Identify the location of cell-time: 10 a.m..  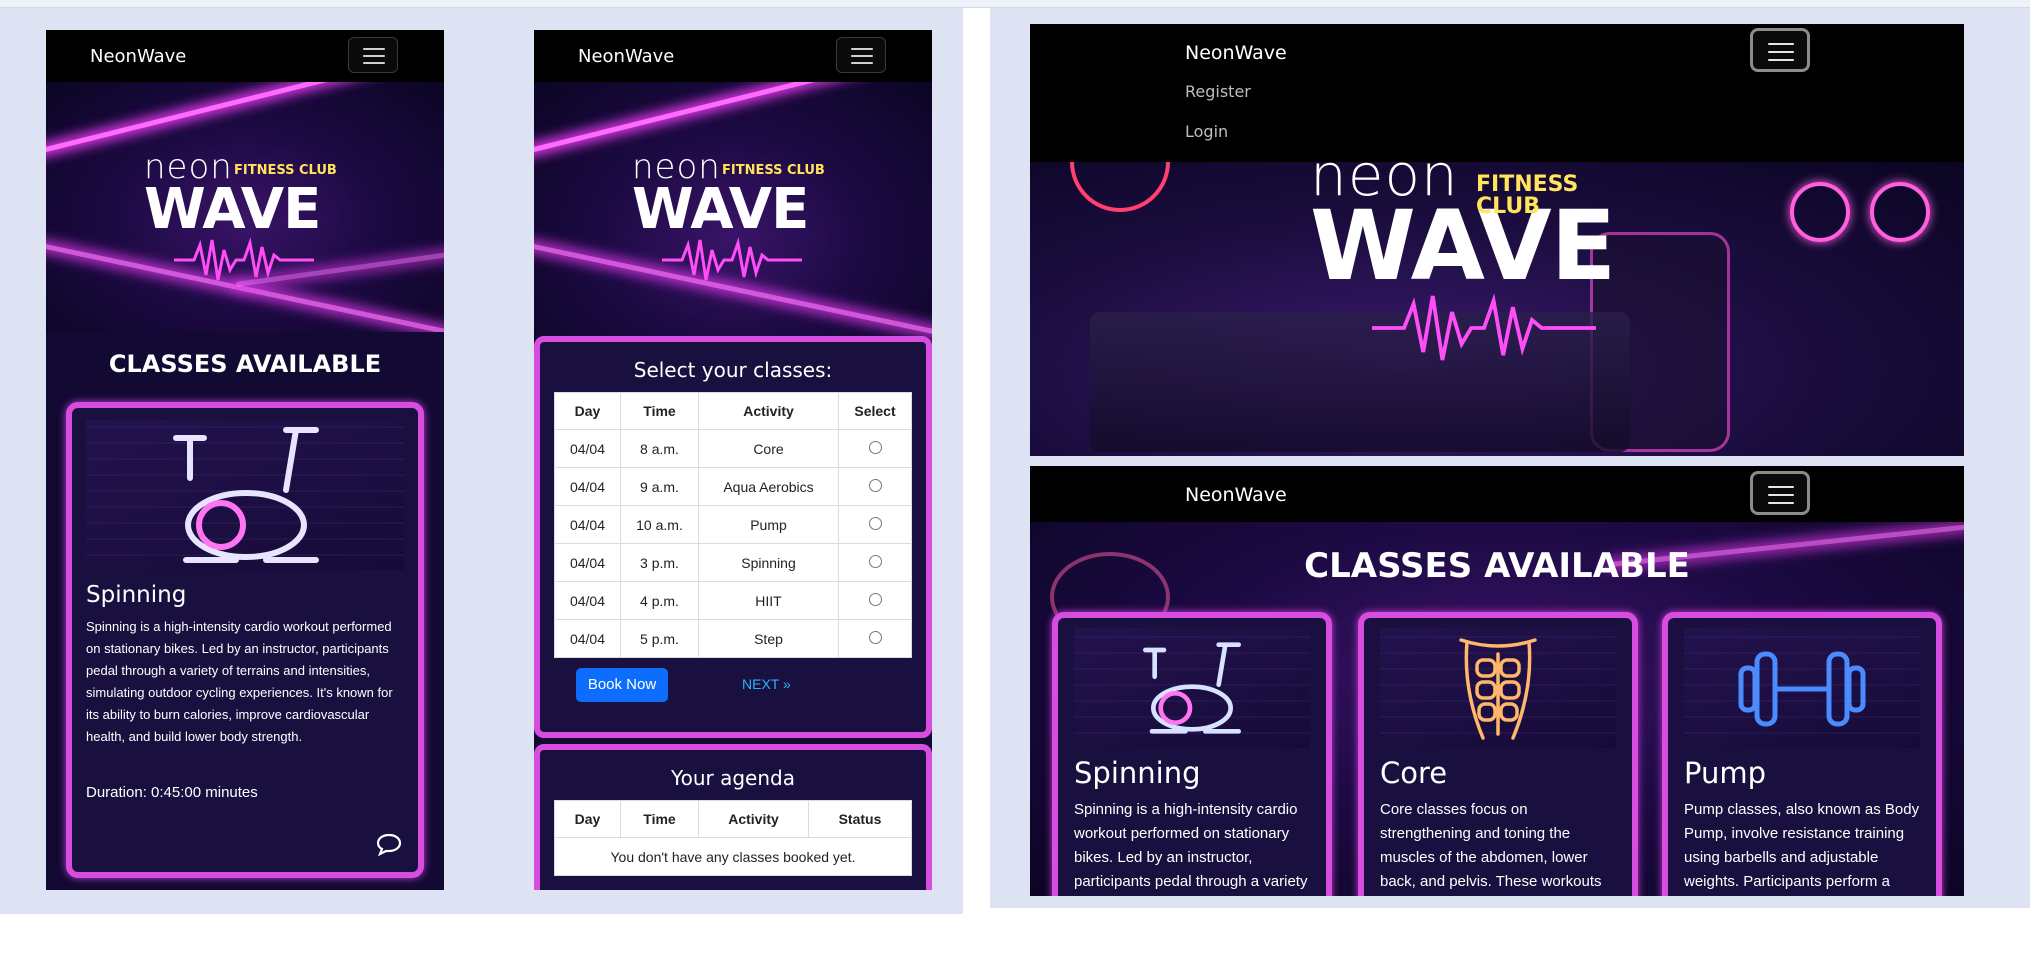
(659, 524).